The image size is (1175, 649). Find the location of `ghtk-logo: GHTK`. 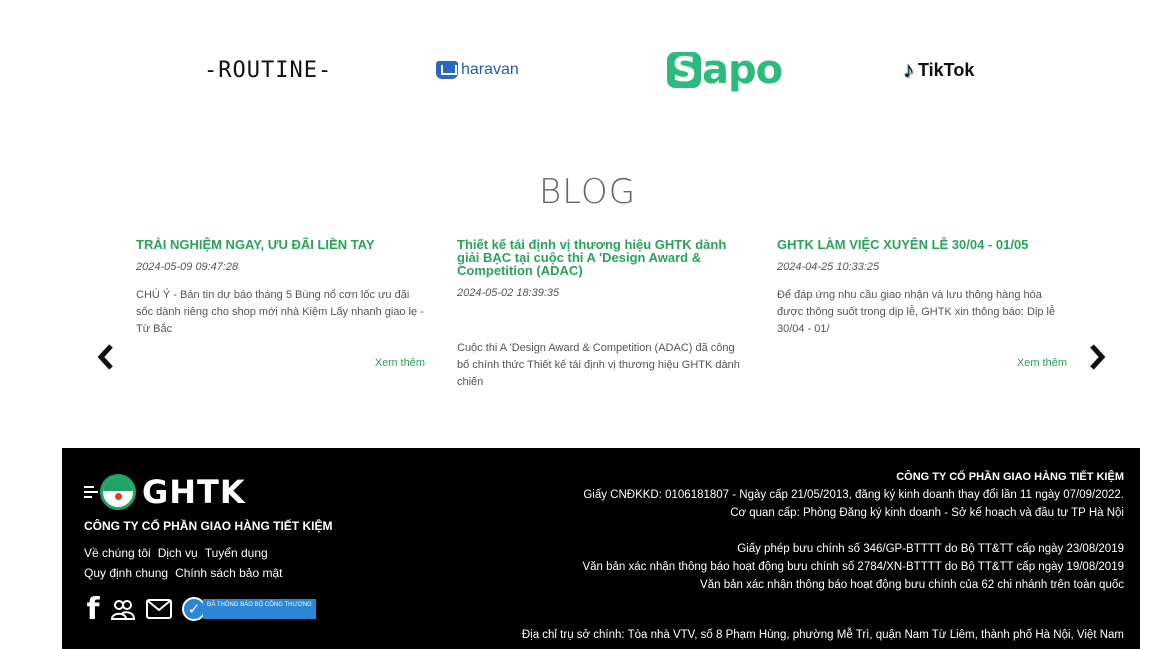

ghtk-logo: GHTK is located at coordinates (165, 492).